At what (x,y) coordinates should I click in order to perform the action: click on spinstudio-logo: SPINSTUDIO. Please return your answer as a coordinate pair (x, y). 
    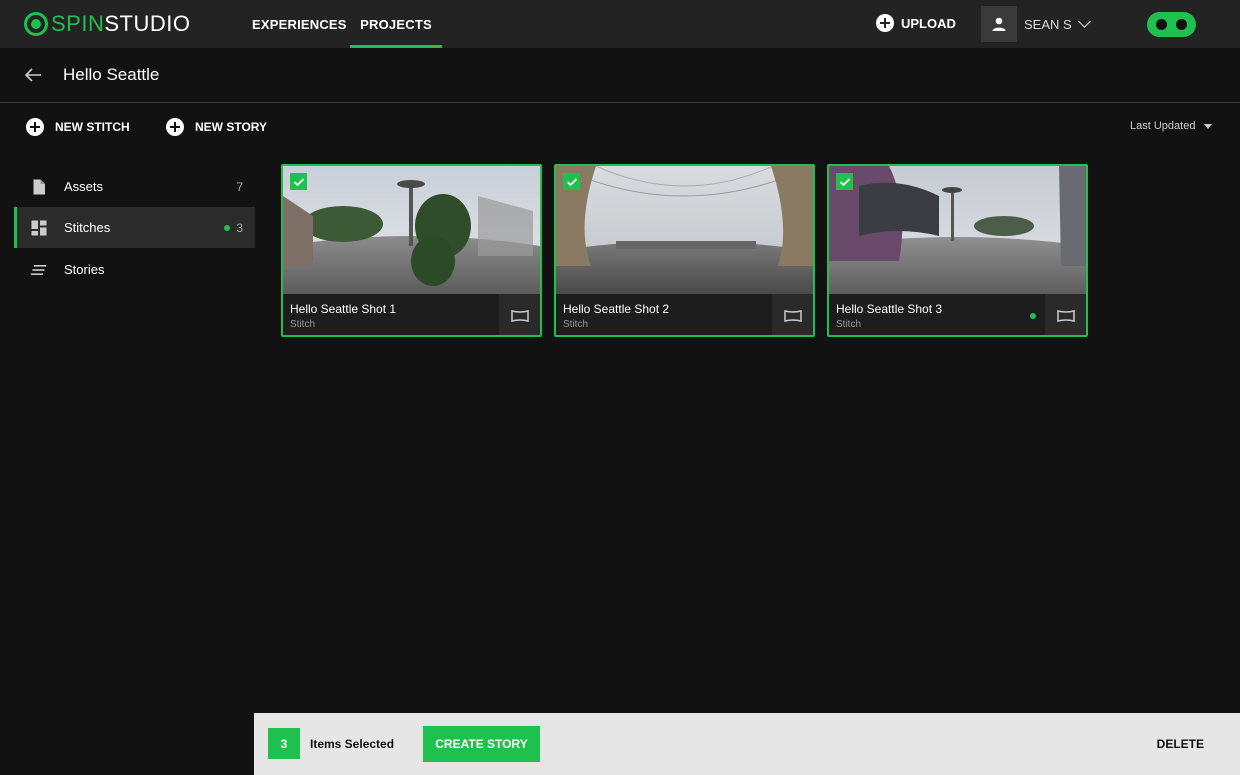
    Looking at the image, I should click on (107, 24).